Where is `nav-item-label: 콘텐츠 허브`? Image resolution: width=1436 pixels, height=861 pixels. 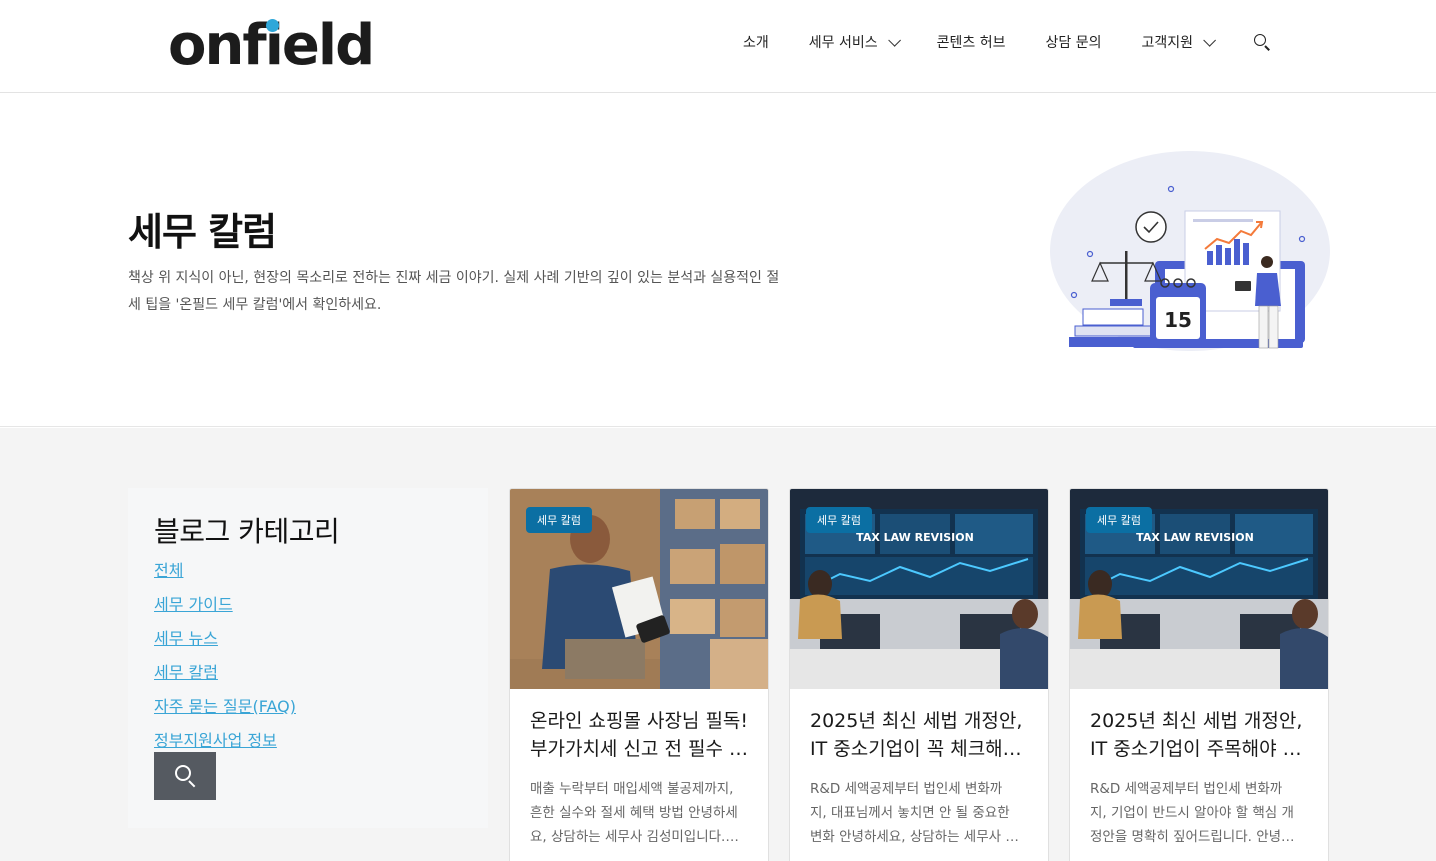
nav-item-label: 콘텐츠 허브 is located at coordinates (971, 43).